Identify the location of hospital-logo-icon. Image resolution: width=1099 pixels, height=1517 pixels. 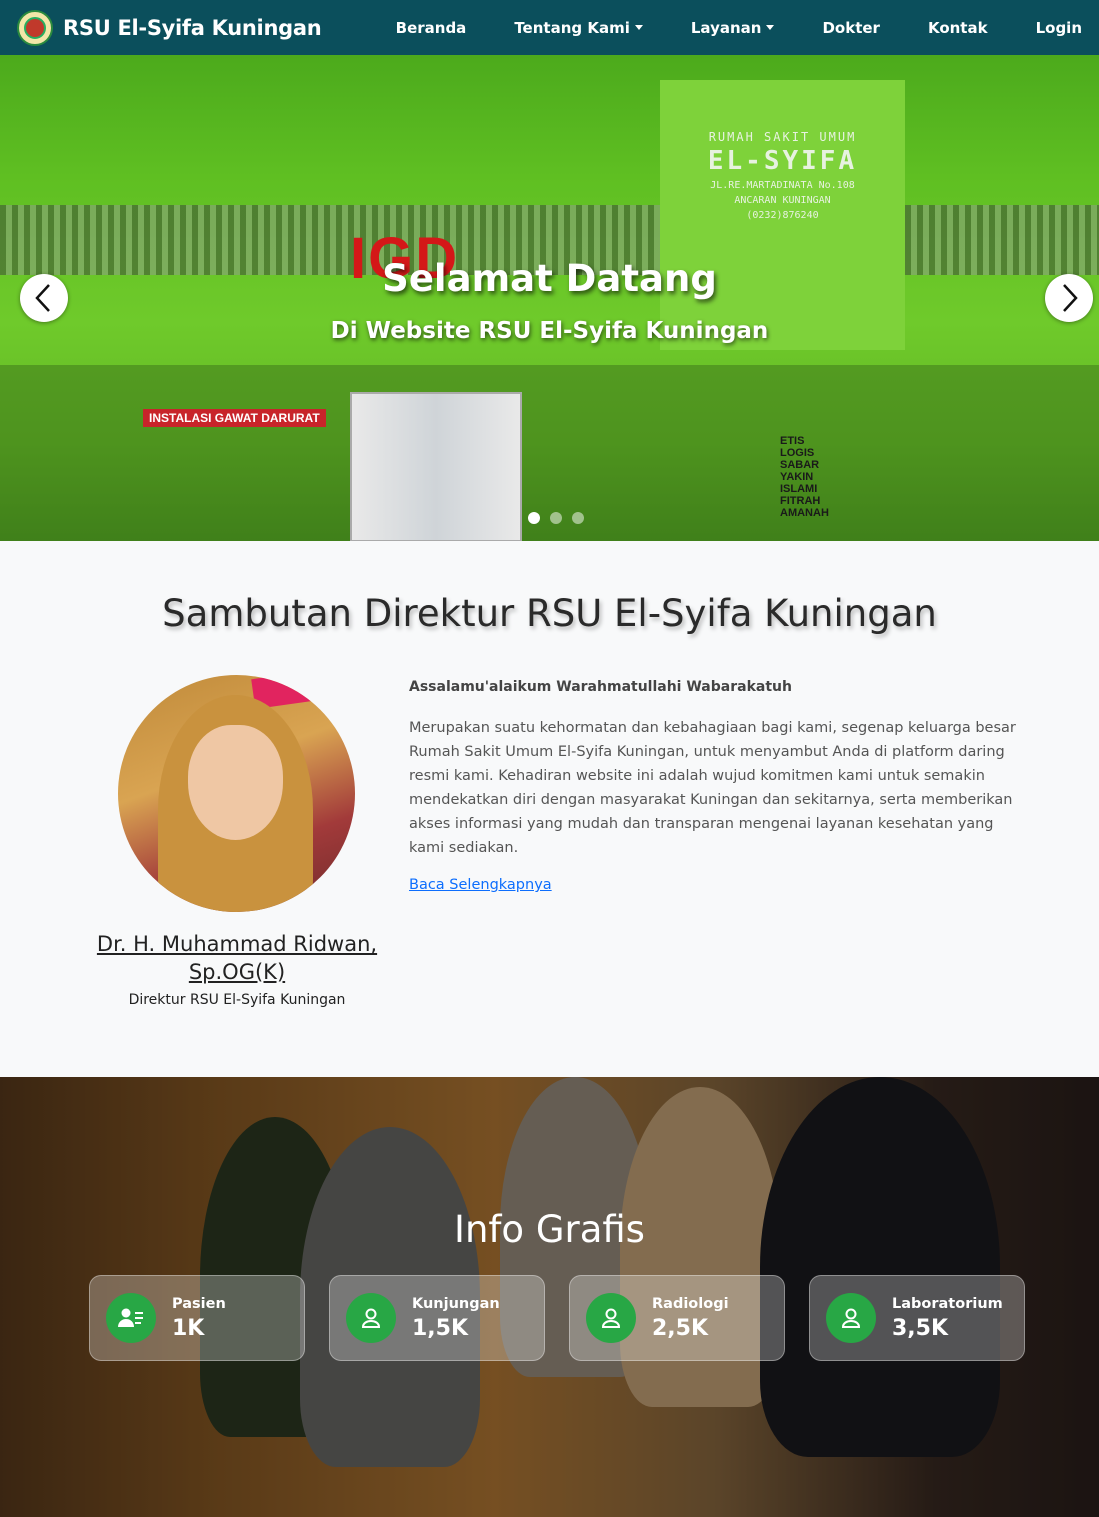
(35, 27).